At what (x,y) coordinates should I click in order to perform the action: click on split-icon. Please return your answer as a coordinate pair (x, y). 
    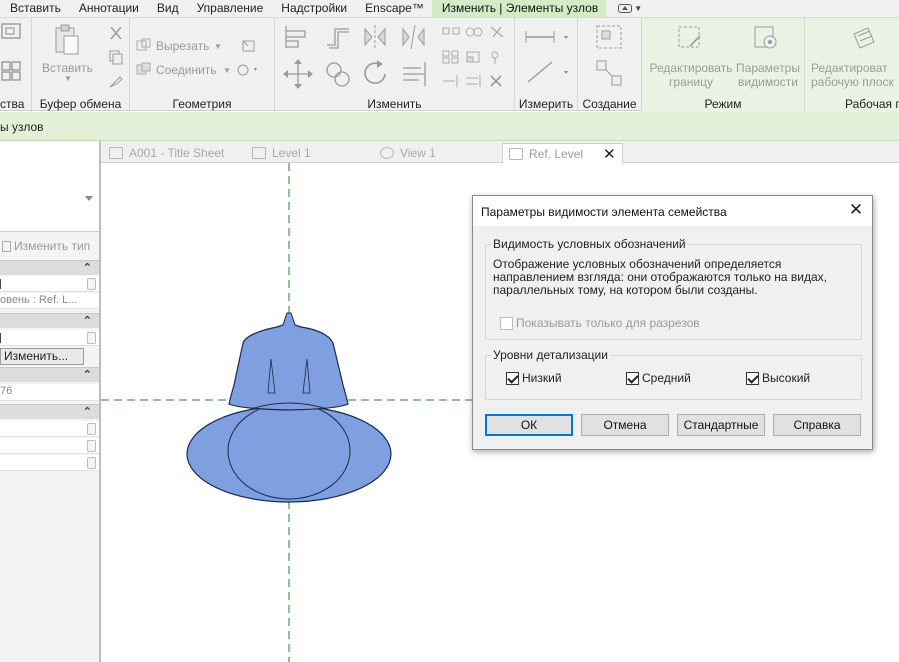
    Looking at the image, I should click on (451, 32).